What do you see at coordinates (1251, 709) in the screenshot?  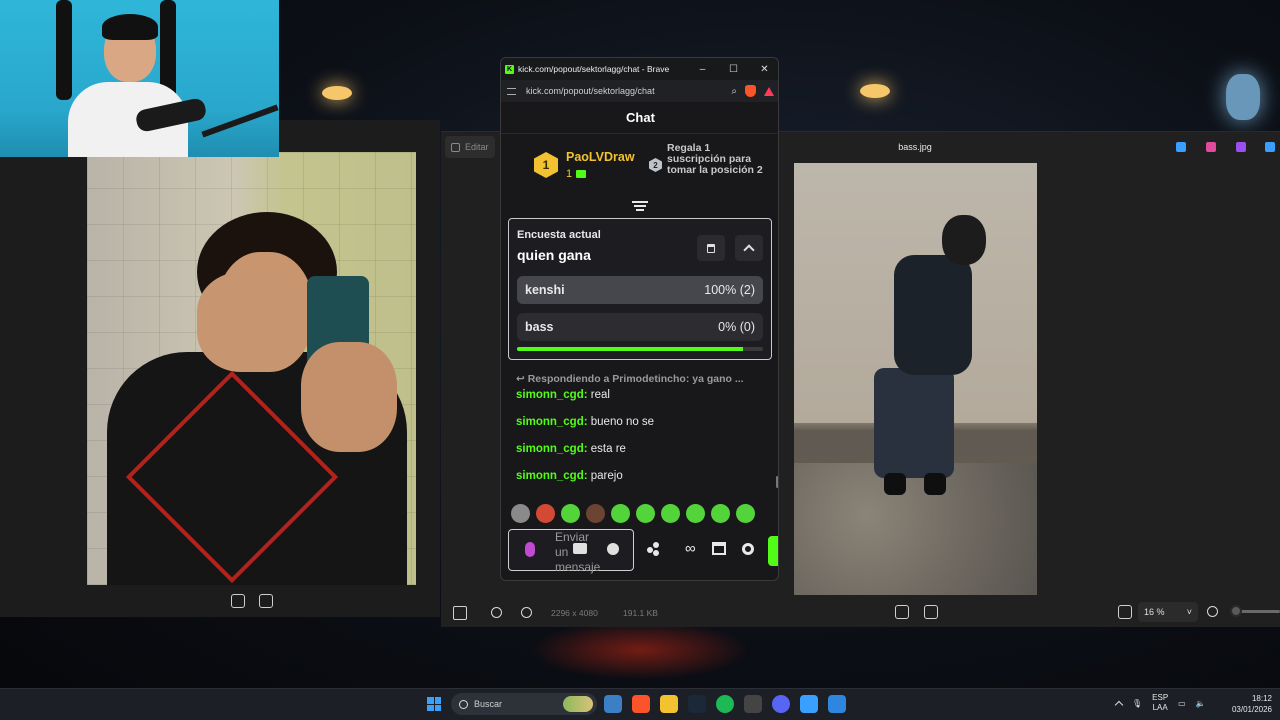 I see `clock-date: 03/01/2026` at bounding box center [1251, 709].